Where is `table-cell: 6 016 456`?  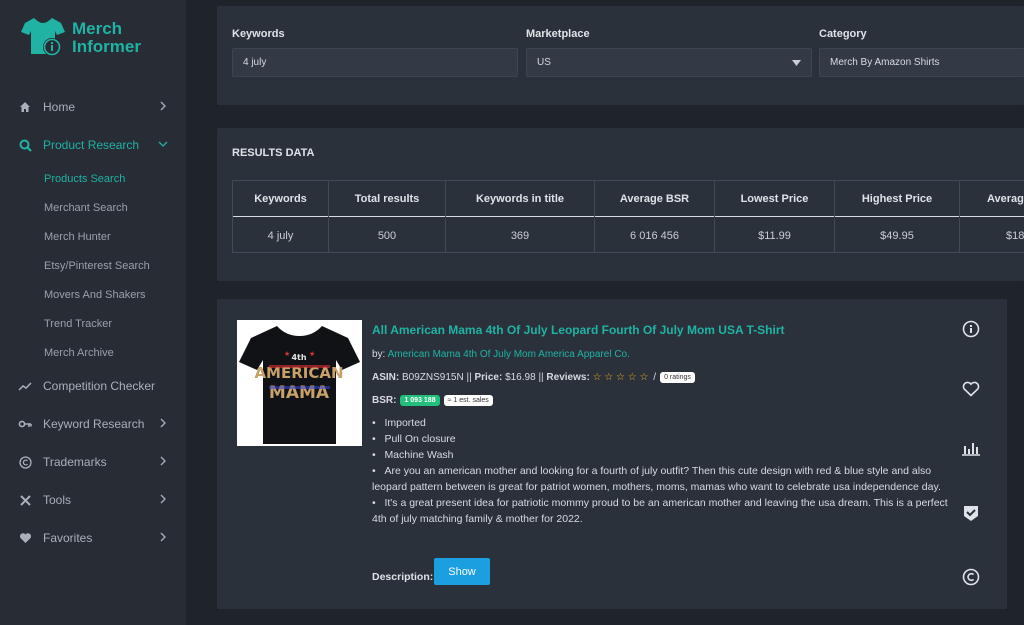 table-cell: 6 016 456 is located at coordinates (655, 235).